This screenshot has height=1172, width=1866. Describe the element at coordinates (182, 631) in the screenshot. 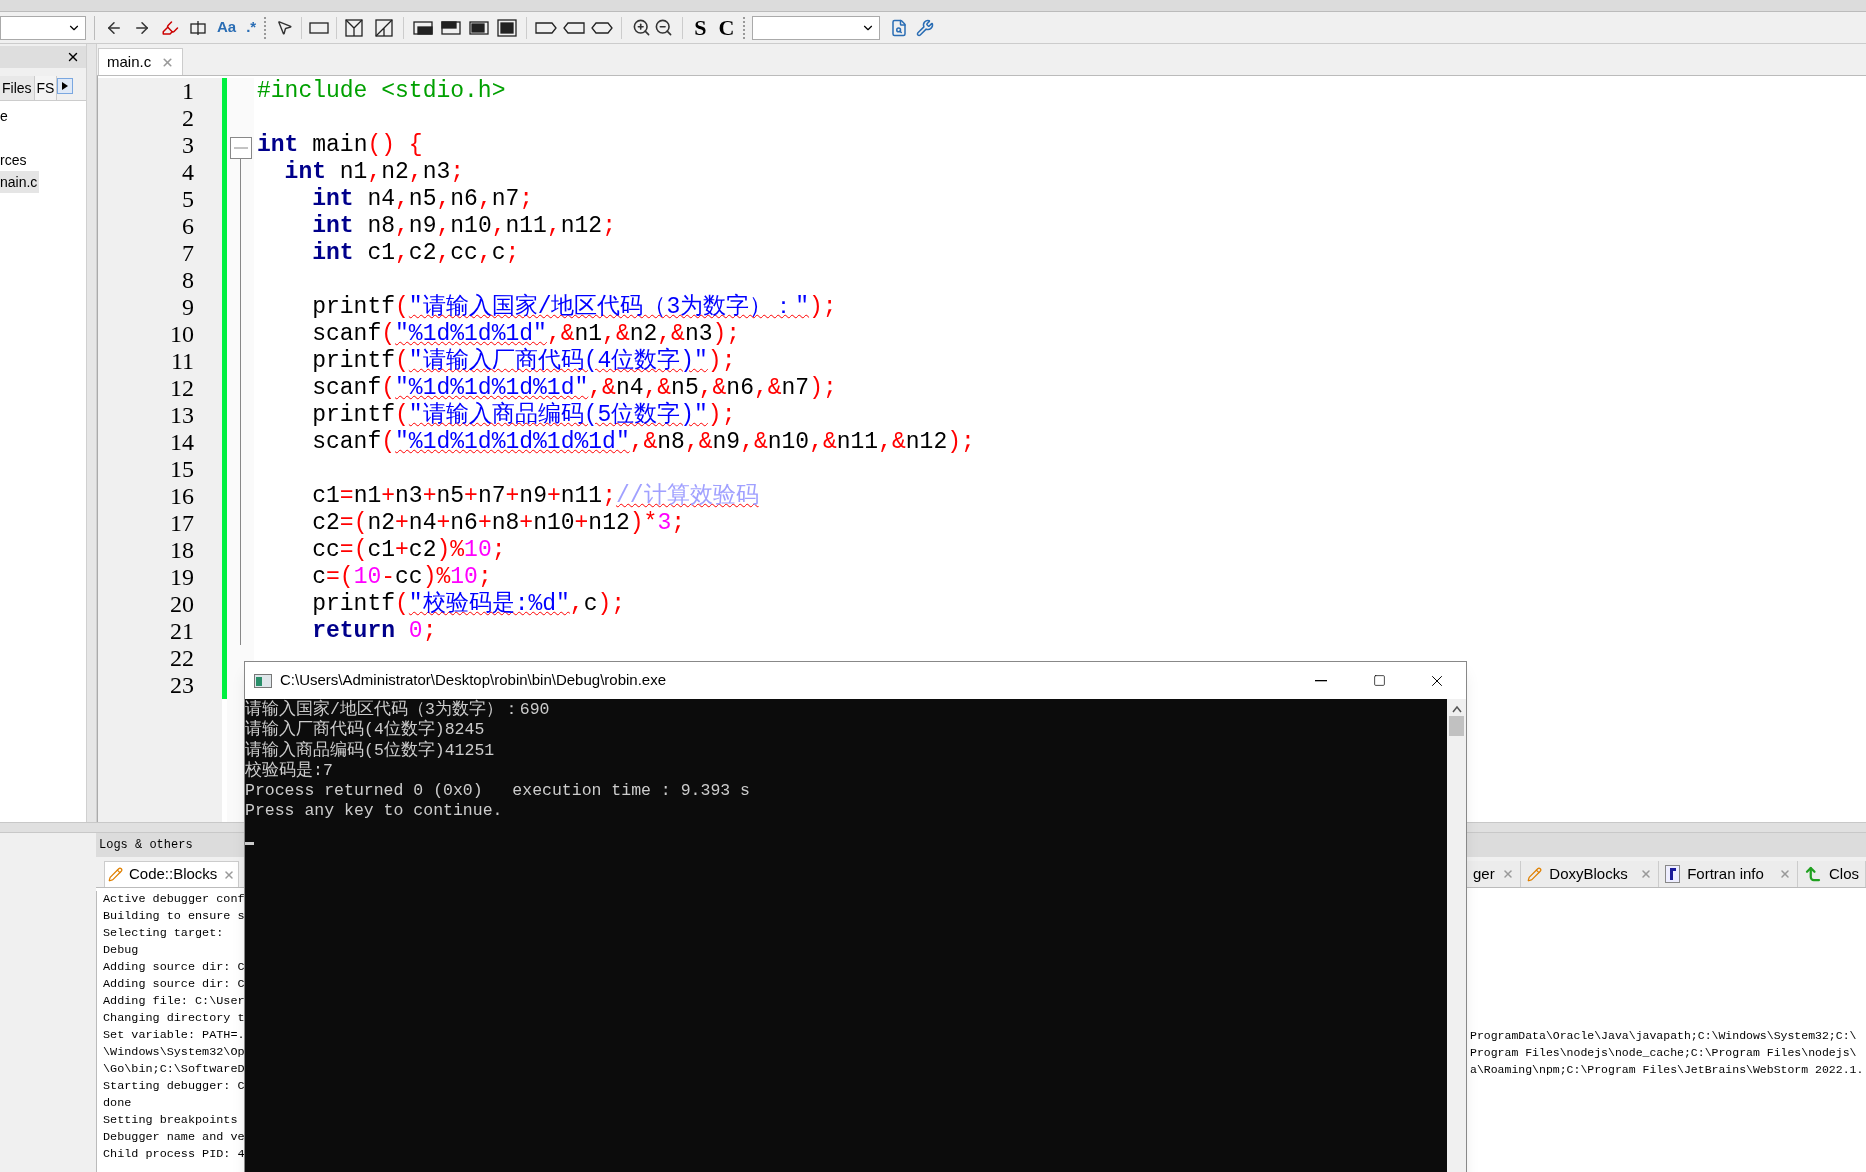

I see `line-number: 21` at that location.